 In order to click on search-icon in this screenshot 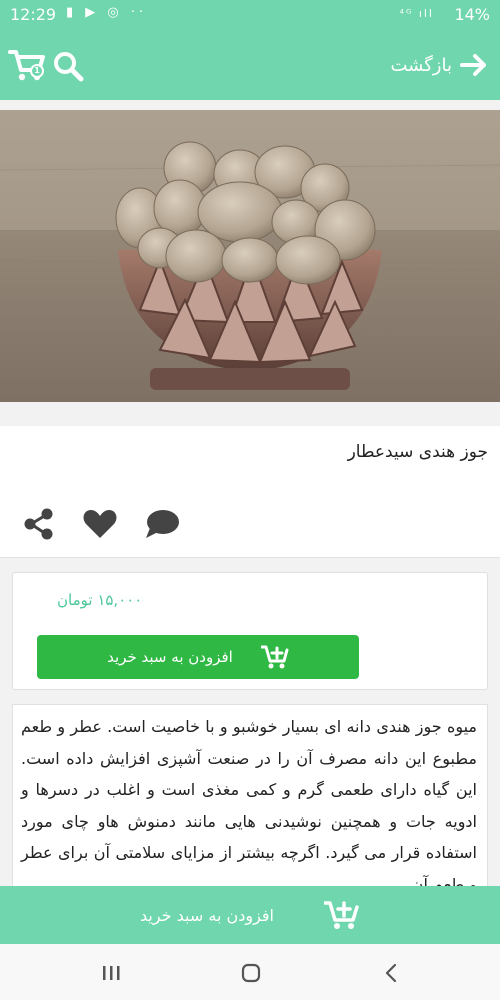, I will do `click(69, 67)`.